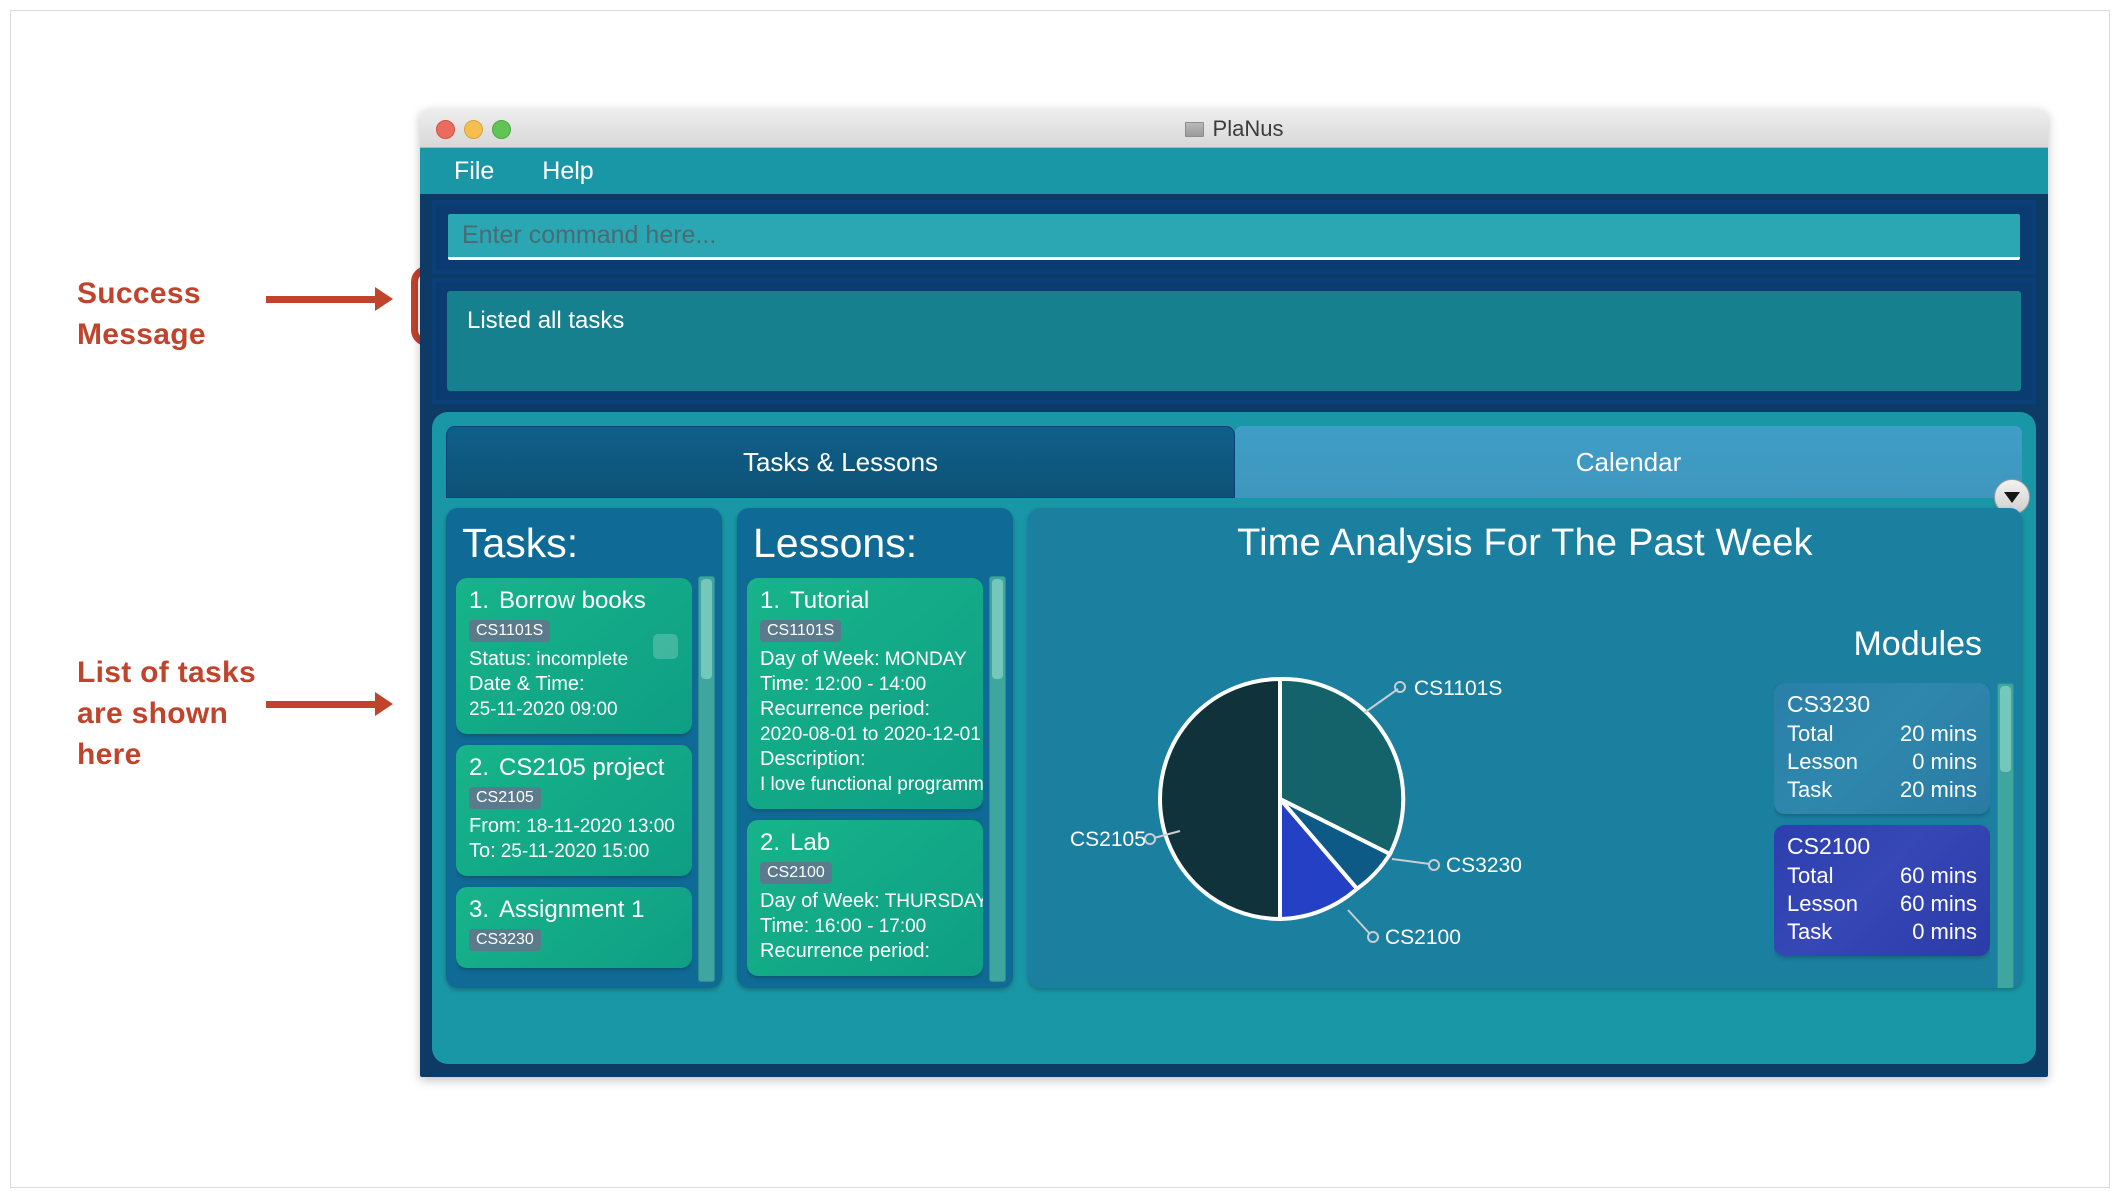  I want to click on lessons-scrollbar-thumb, so click(997, 629).